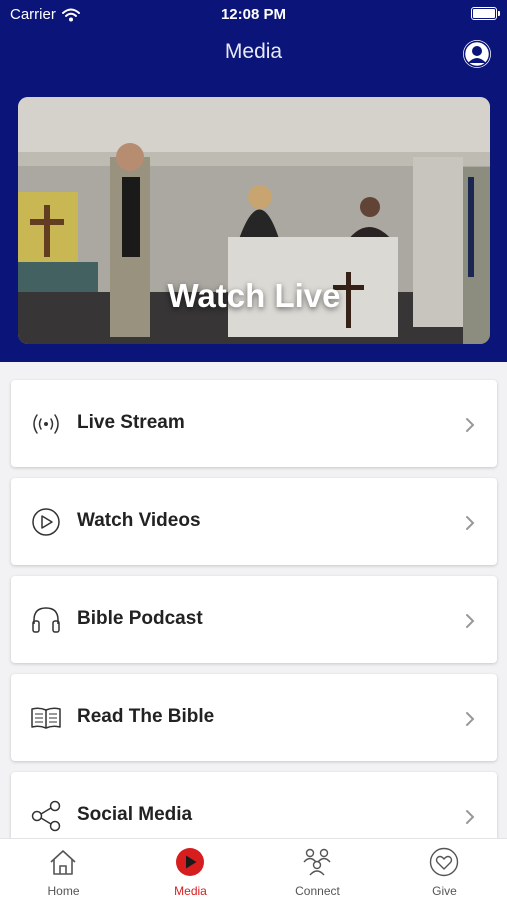 Image resolution: width=507 pixels, height=900 pixels. What do you see at coordinates (317, 891) in the screenshot?
I see `tab-label: Connect` at bounding box center [317, 891].